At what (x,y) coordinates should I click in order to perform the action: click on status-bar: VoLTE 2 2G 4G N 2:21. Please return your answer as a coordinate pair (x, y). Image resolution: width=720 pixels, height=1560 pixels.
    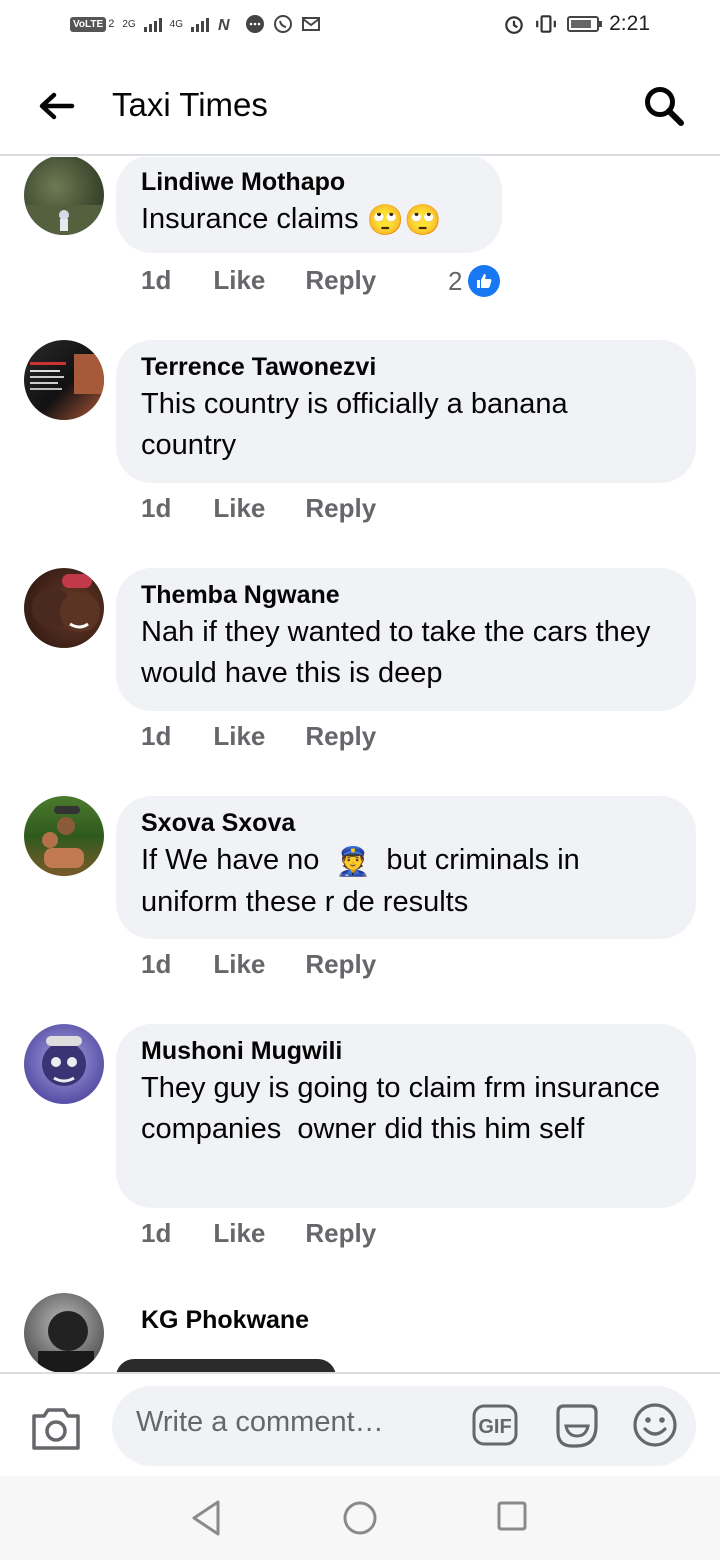
    Looking at the image, I should click on (360, 28).